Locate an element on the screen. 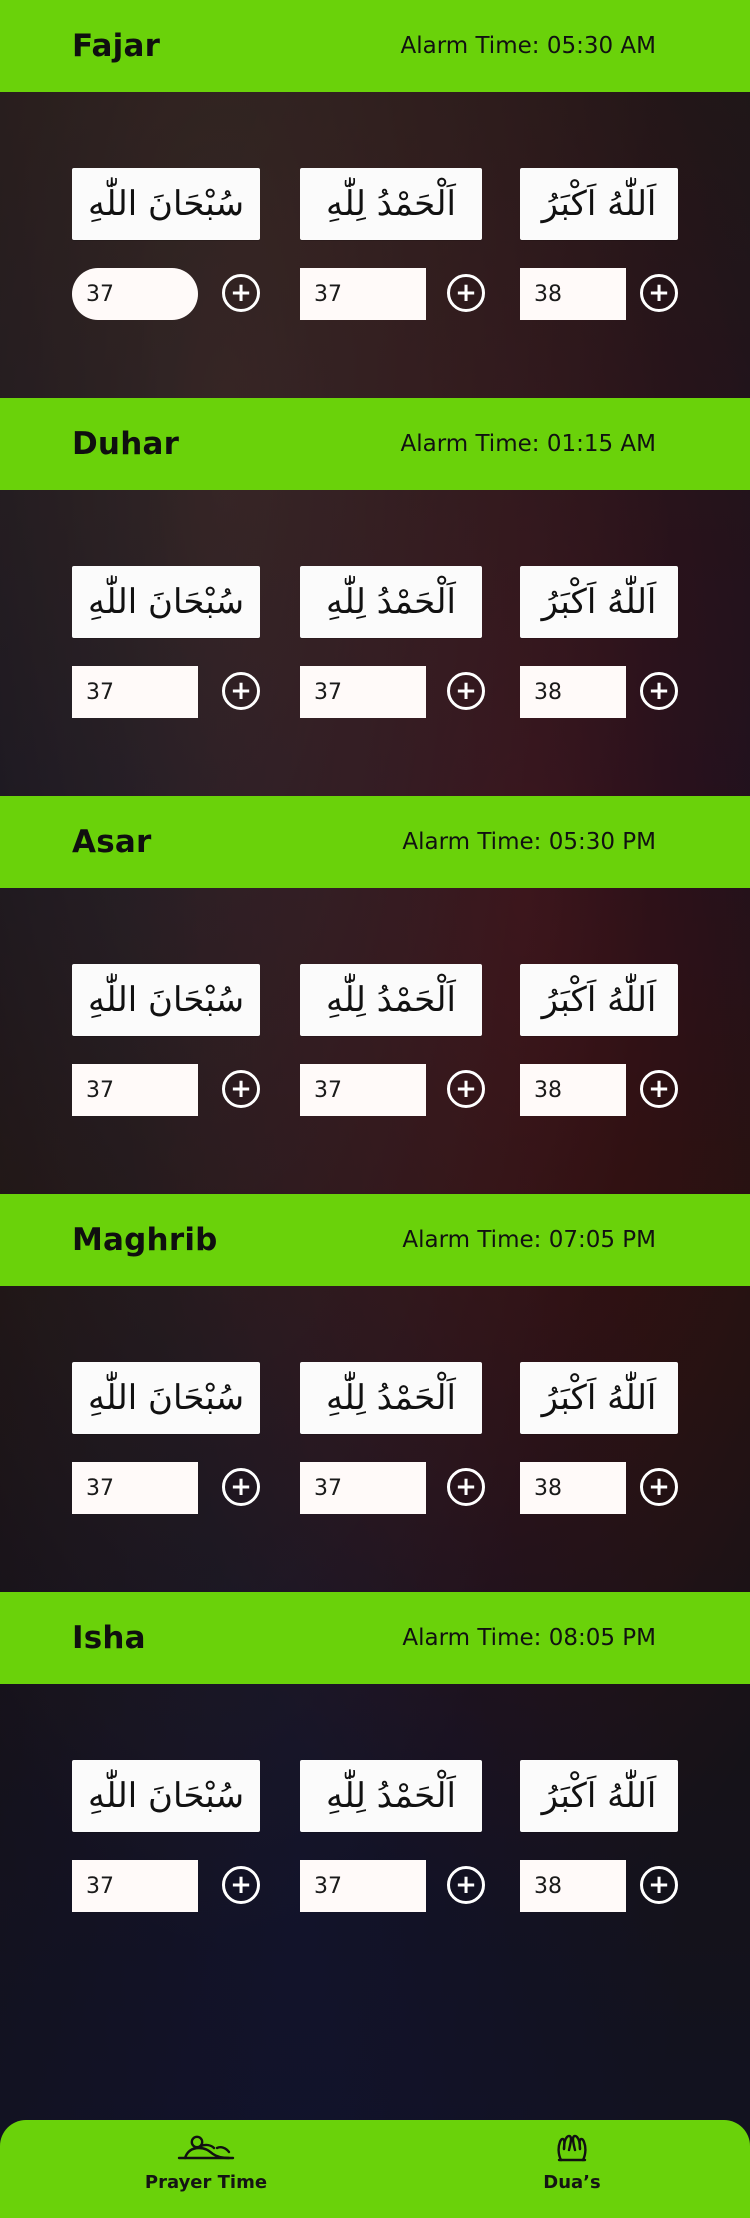  prayer-icon is located at coordinates (206, 2147).